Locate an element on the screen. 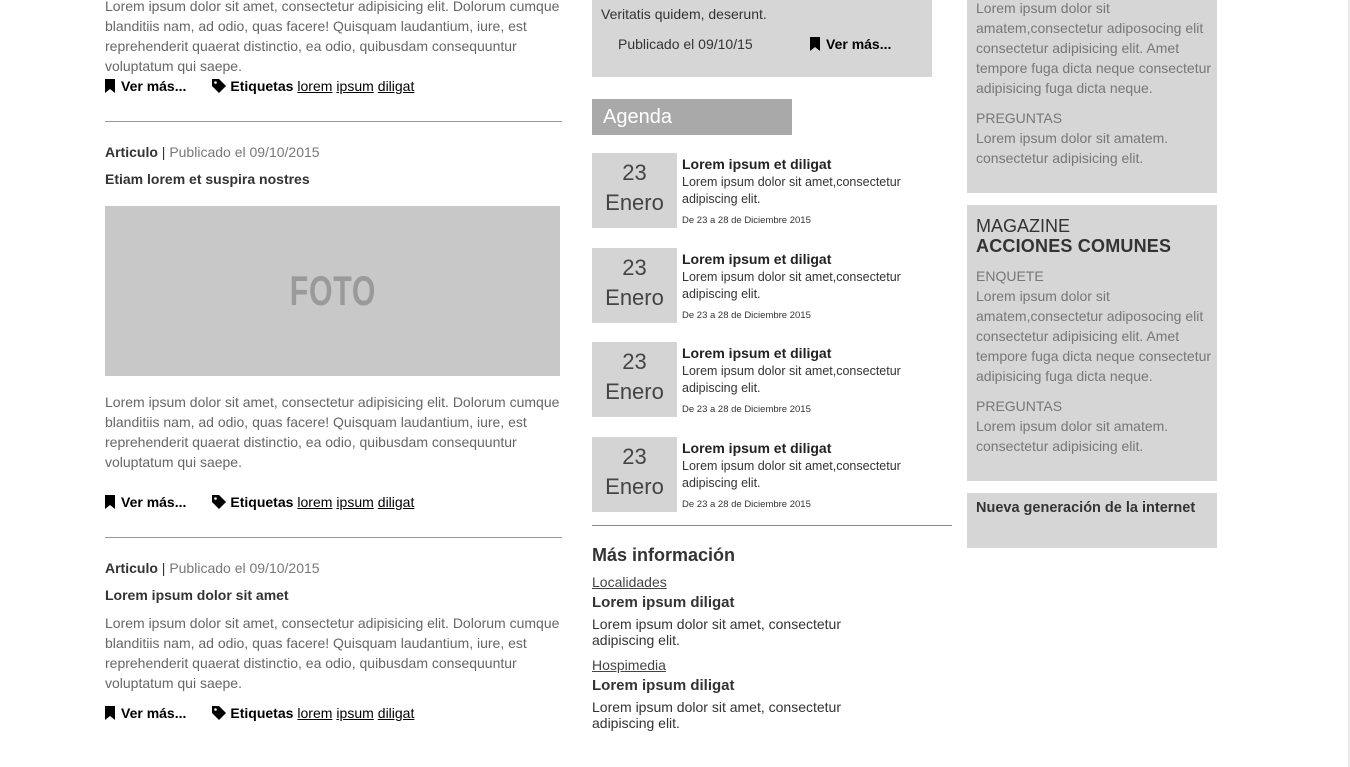  magazine-subtitle: ACCIONES COMUNES is located at coordinates (1074, 246).